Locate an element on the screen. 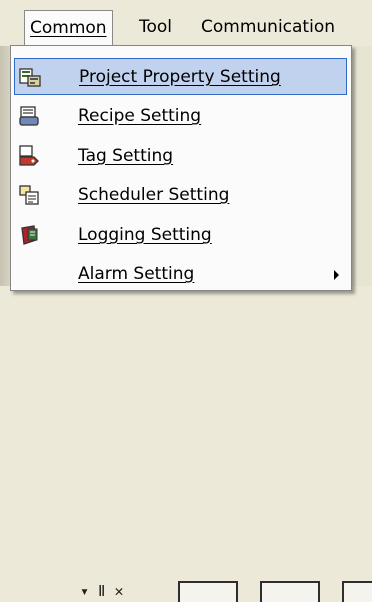  menu-item-scheduler-setting: Scheduler Setting is located at coordinates (180, 195).